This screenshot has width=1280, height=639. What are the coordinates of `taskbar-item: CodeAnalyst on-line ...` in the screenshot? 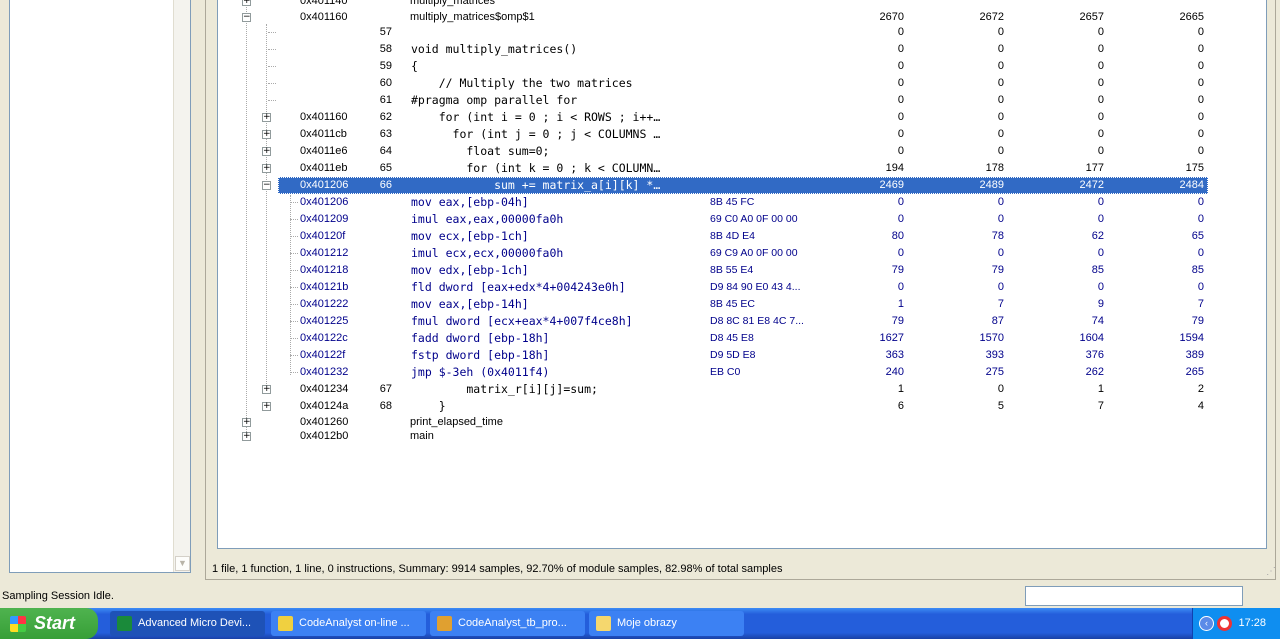 It's located at (348, 623).